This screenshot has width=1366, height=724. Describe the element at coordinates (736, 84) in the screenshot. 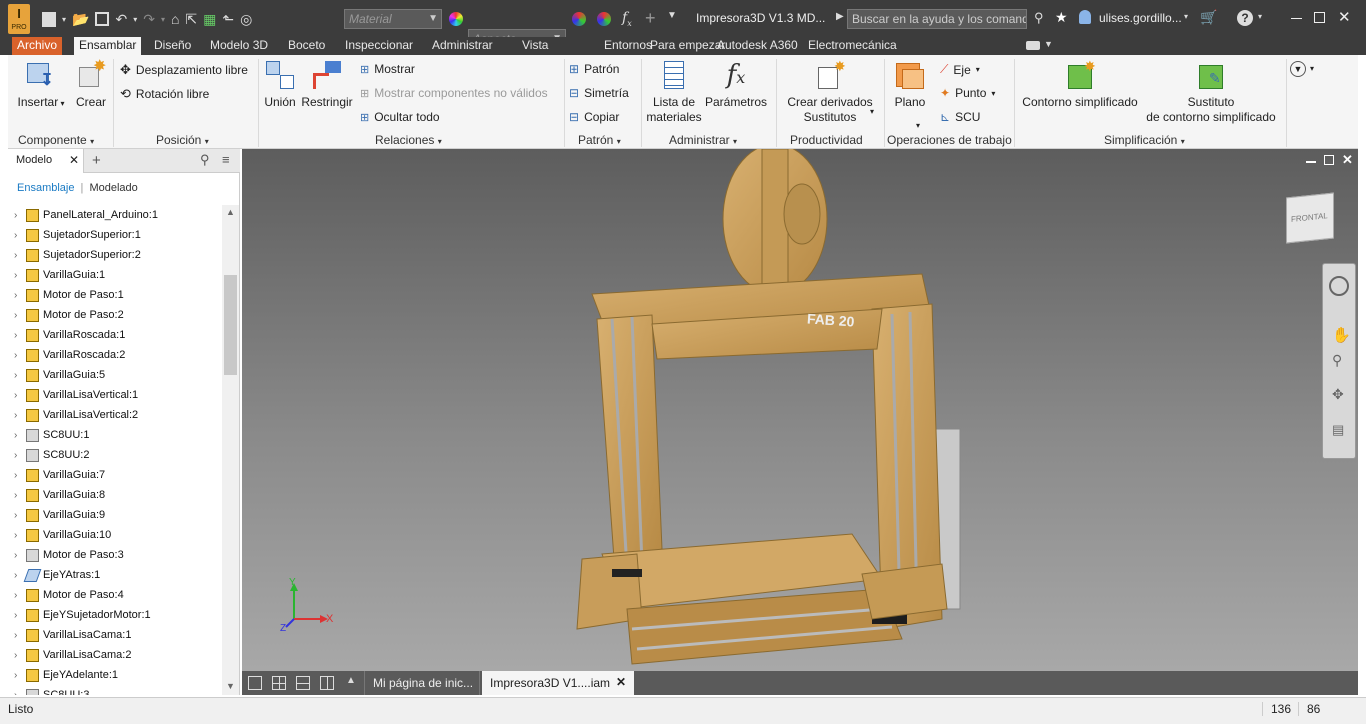

I see `parametros-button: fx Parámetros` at that location.